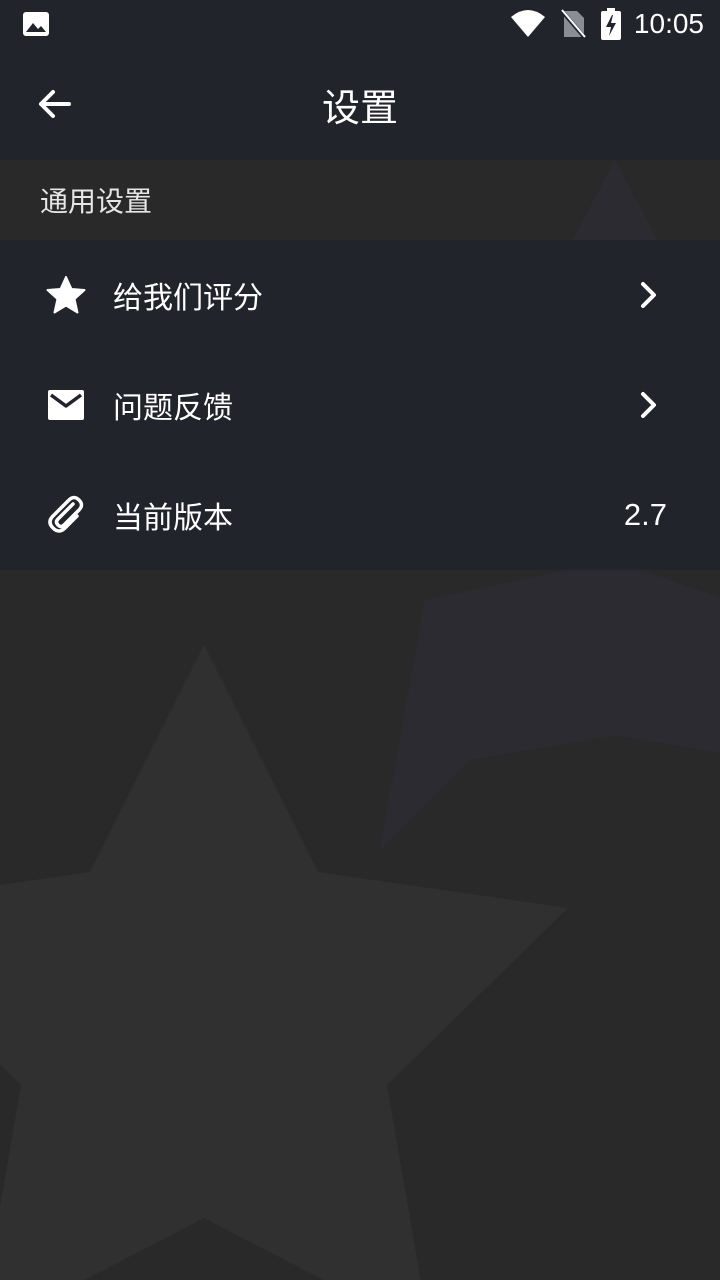 Image resolution: width=720 pixels, height=1280 pixels. I want to click on gallery-icon, so click(36, 24).